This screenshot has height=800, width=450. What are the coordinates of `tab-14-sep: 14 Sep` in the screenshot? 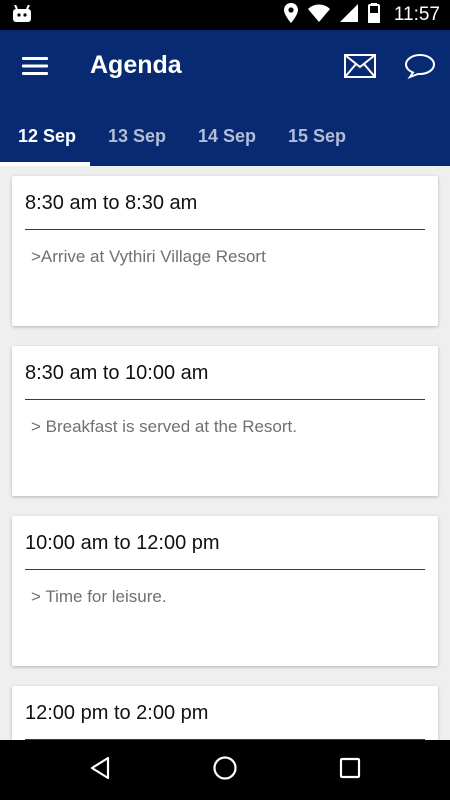 It's located at (227, 136).